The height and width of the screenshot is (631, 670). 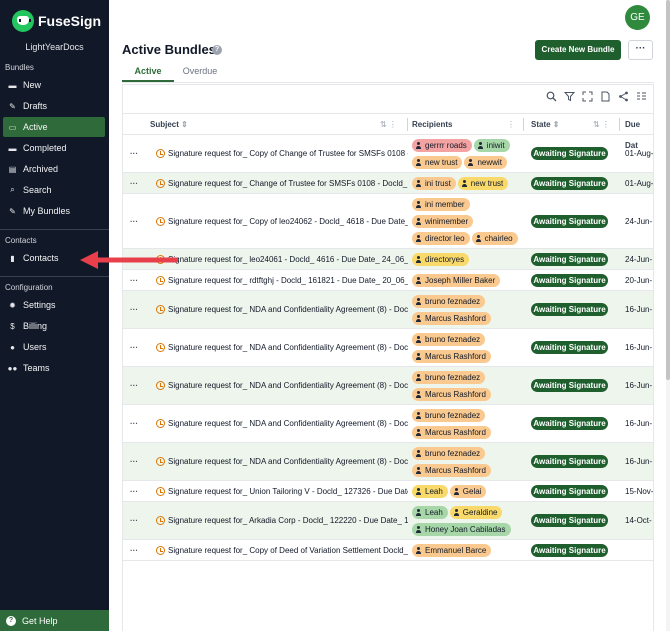 I want to click on sidebar-item-new: ▬ New, so click(x=54, y=85).